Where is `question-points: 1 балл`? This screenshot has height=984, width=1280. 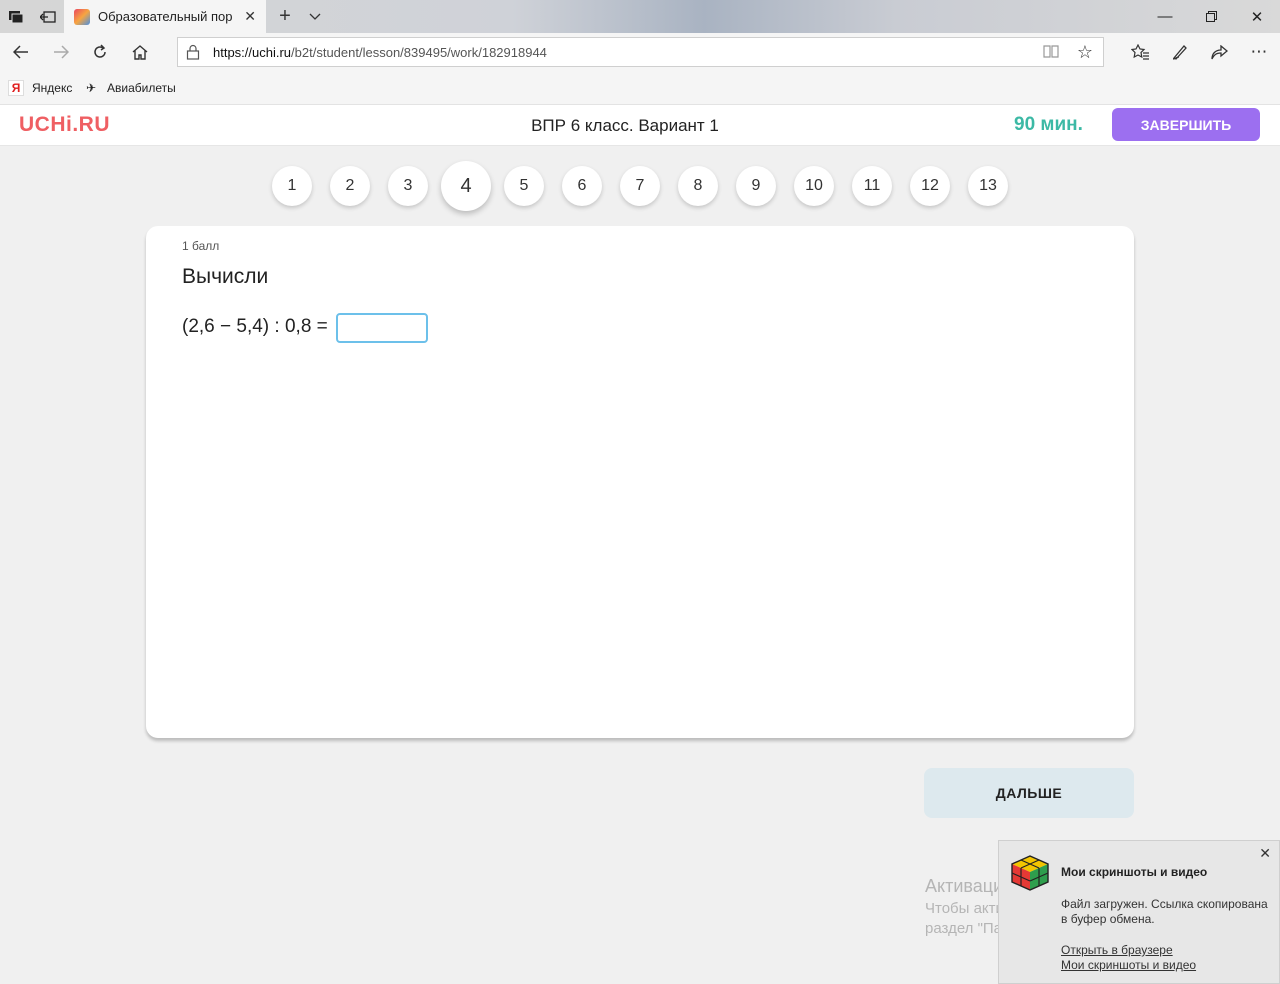 question-points: 1 балл is located at coordinates (201, 246).